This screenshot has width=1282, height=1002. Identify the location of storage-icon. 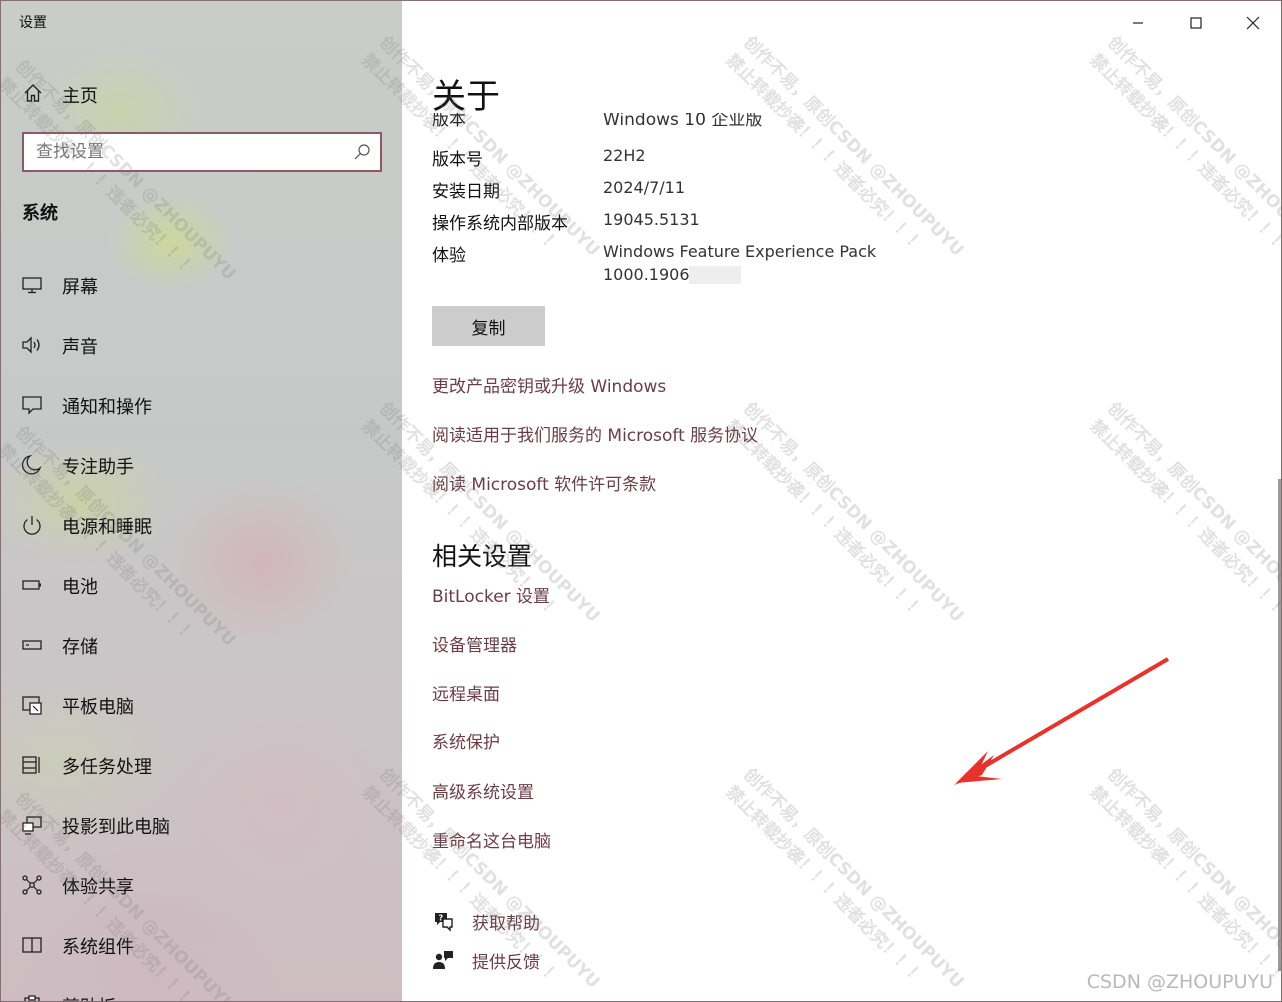
(32, 645).